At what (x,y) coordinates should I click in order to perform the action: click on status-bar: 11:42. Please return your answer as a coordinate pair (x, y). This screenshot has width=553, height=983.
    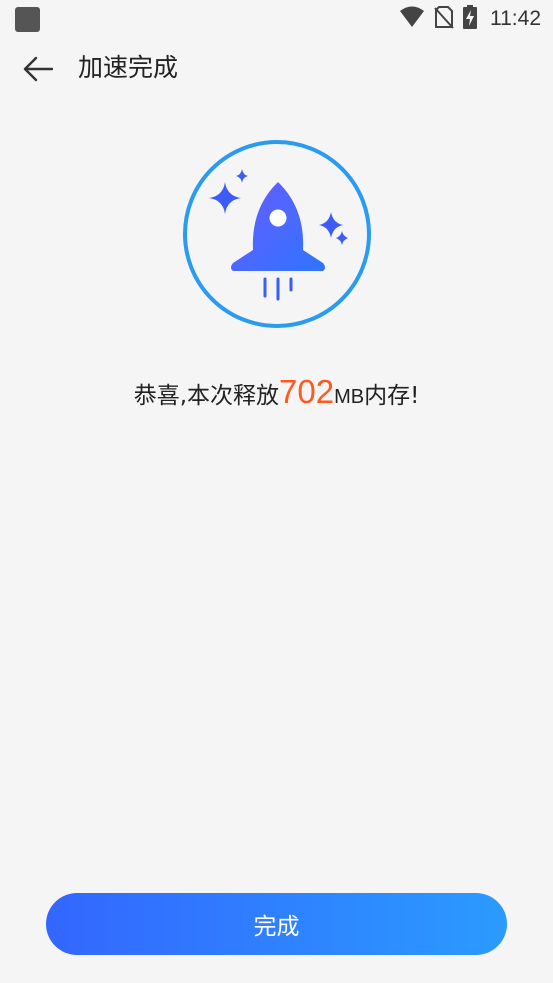
    Looking at the image, I should click on (276, 19).